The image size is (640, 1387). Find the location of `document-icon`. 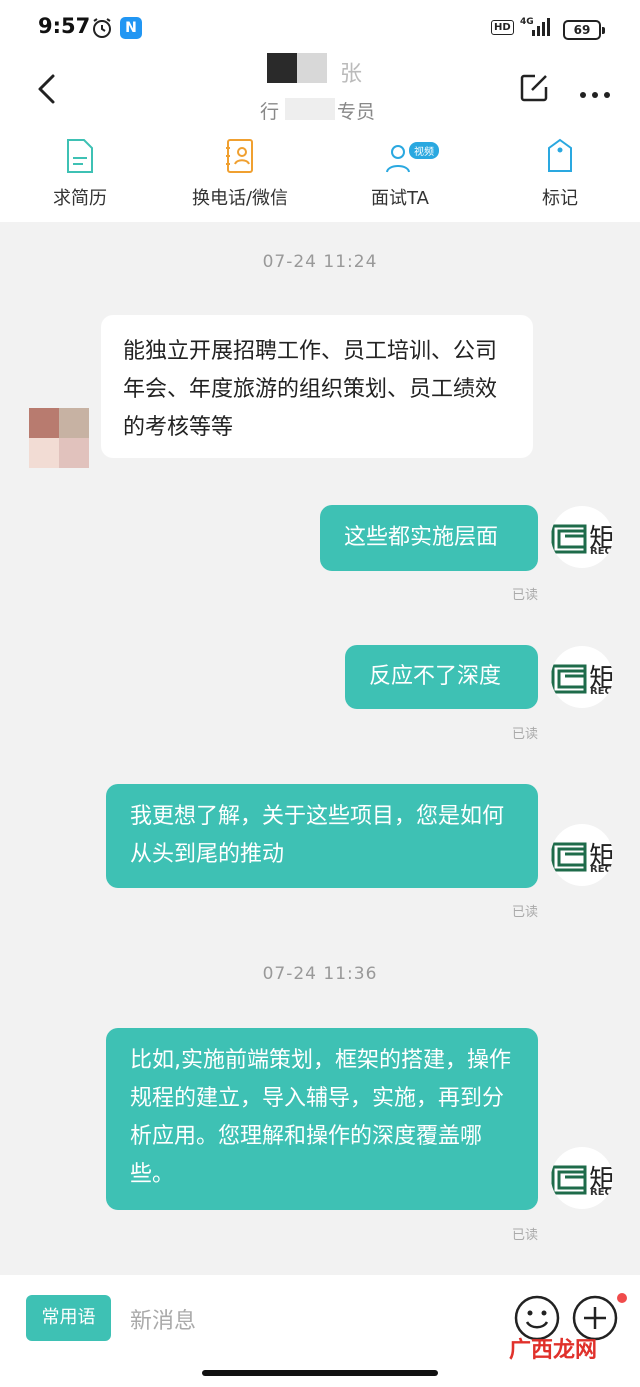

document-icon is located at coordinates (80, 158).